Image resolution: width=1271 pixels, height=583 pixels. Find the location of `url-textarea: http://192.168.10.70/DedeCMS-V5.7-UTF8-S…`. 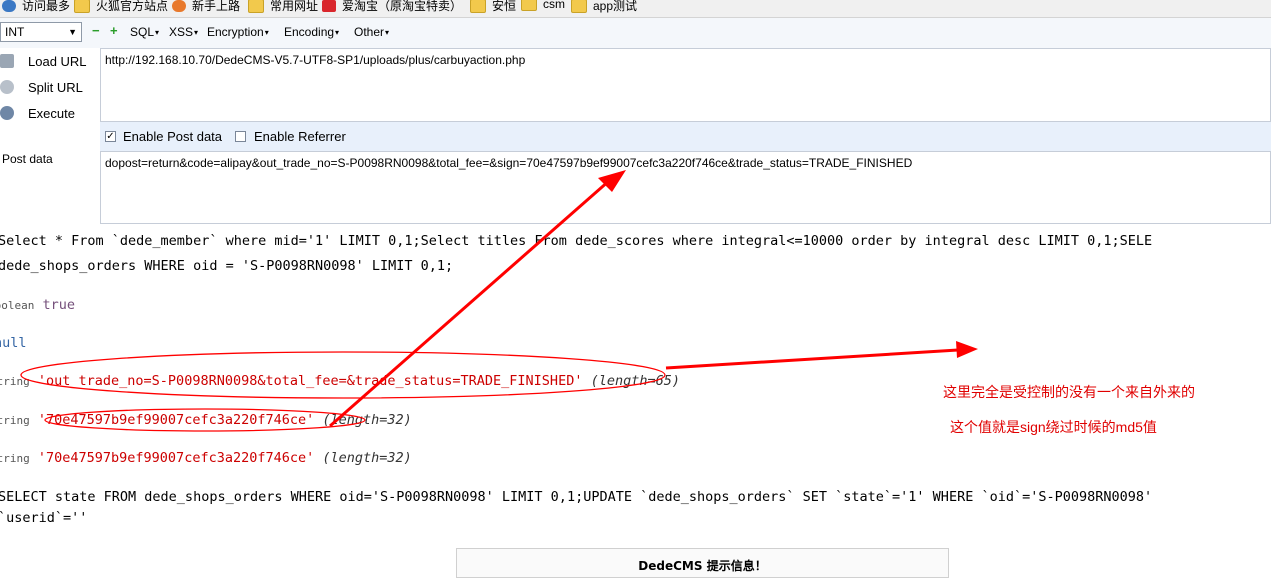

url-textarea: http://192.168.10.70/DedeCMS-V5.7-UTF8-S… is located at coordinates (685, 85).